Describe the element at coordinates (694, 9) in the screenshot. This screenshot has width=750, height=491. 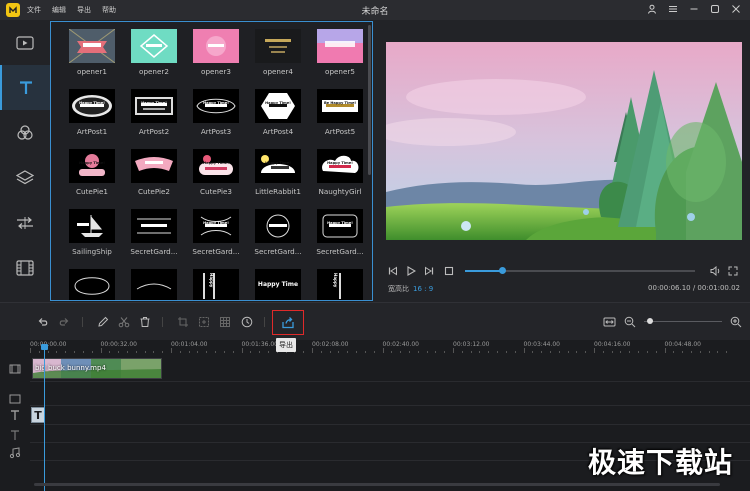
I see `minimize-icon` at that location.